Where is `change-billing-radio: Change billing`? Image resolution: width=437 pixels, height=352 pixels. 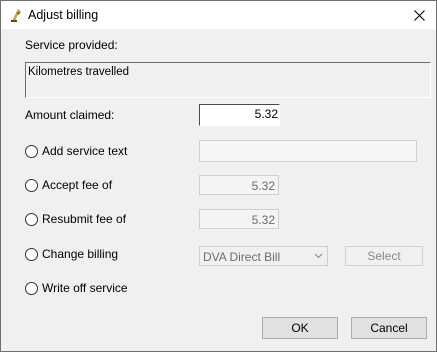 change-billing-radio: Change billing is located at coordinates (71, 254).